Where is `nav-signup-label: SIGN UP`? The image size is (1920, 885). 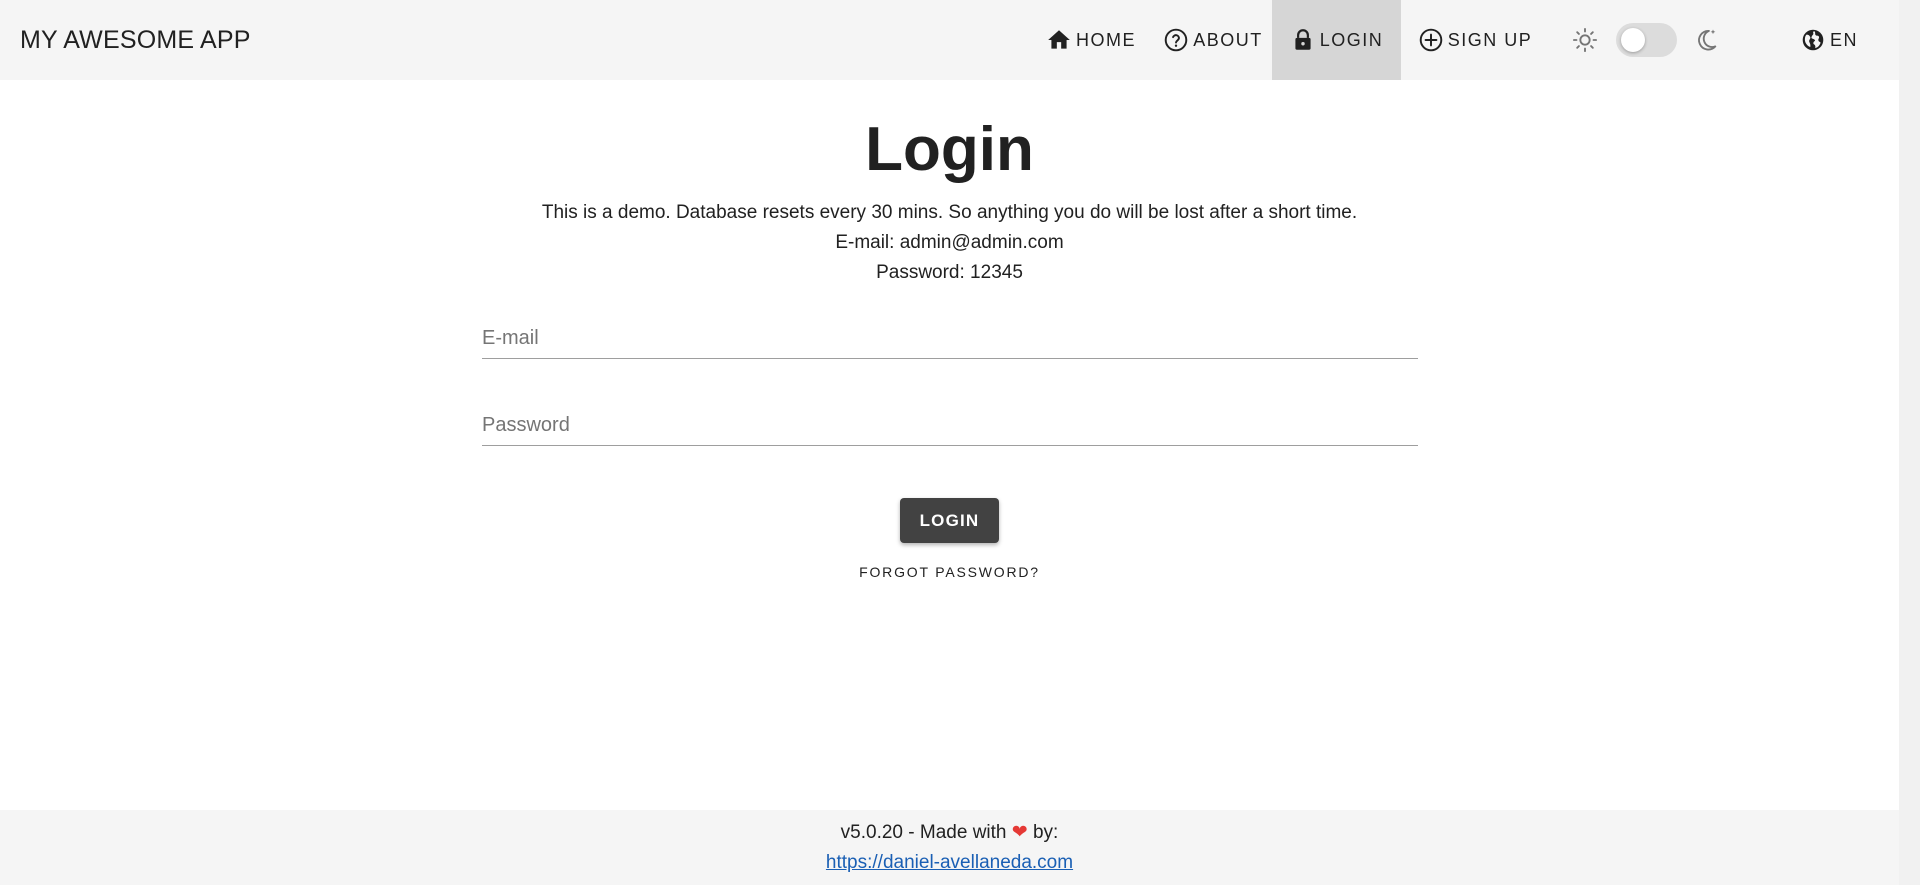
nav-signup-label: SIGN UP is located at coordinates (1490, 39).